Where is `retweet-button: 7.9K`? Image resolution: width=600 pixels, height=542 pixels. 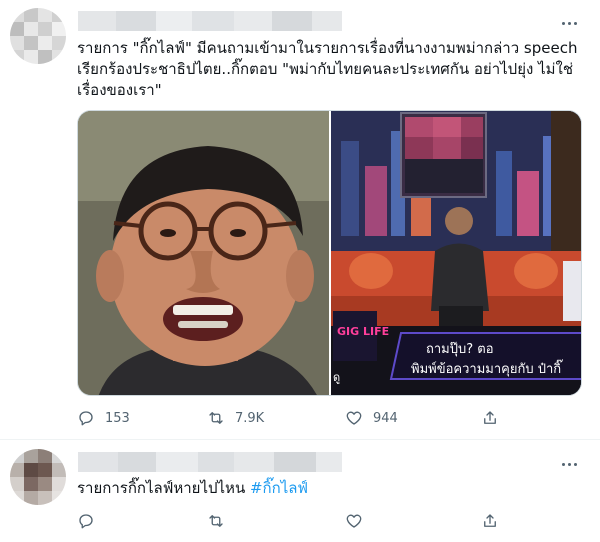 retweet-button: 7.9K is located at coordinates (235, 418).